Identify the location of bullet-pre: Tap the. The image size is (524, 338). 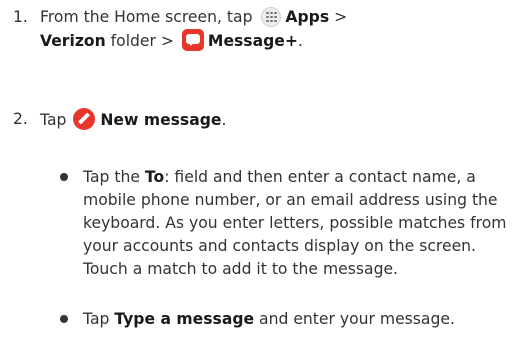
(114, 177).